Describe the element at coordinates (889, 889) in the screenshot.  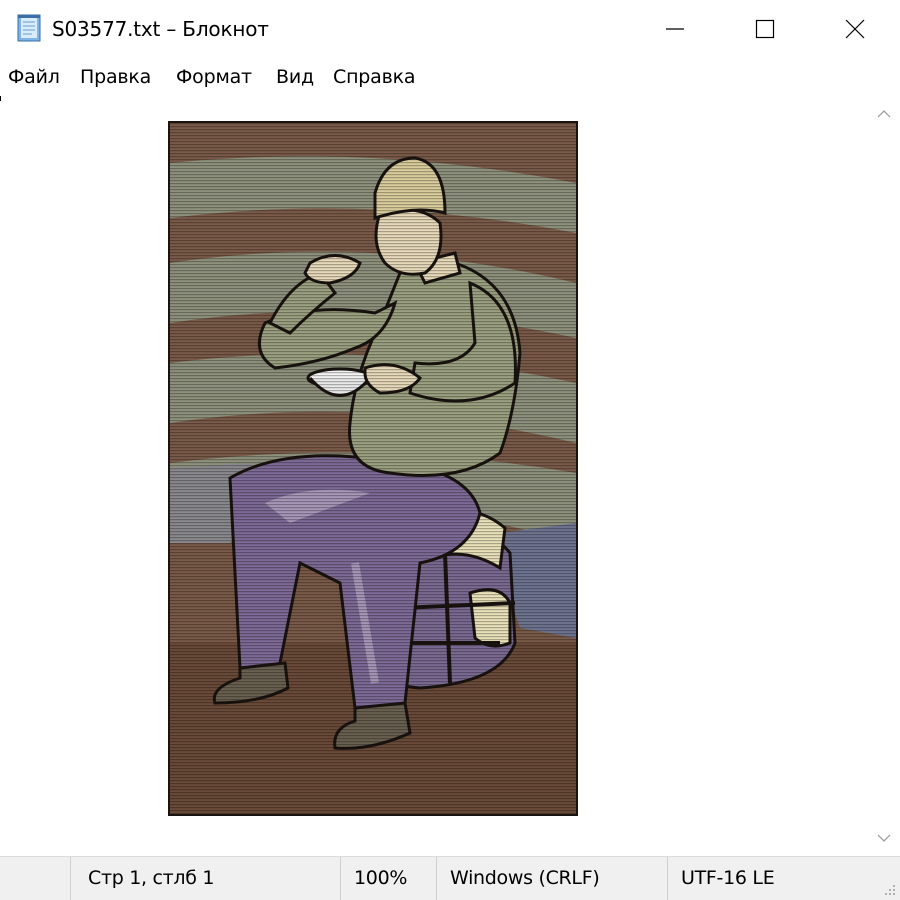
I see `resize-grip-icon` at that location.